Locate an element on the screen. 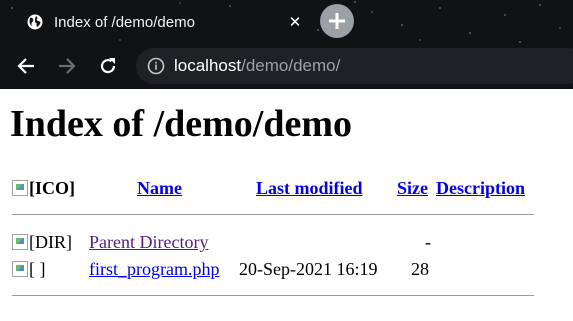 The height and width of the screenshot is (321, 573). forward-arrow-icon is located at coordinates (67, 66).